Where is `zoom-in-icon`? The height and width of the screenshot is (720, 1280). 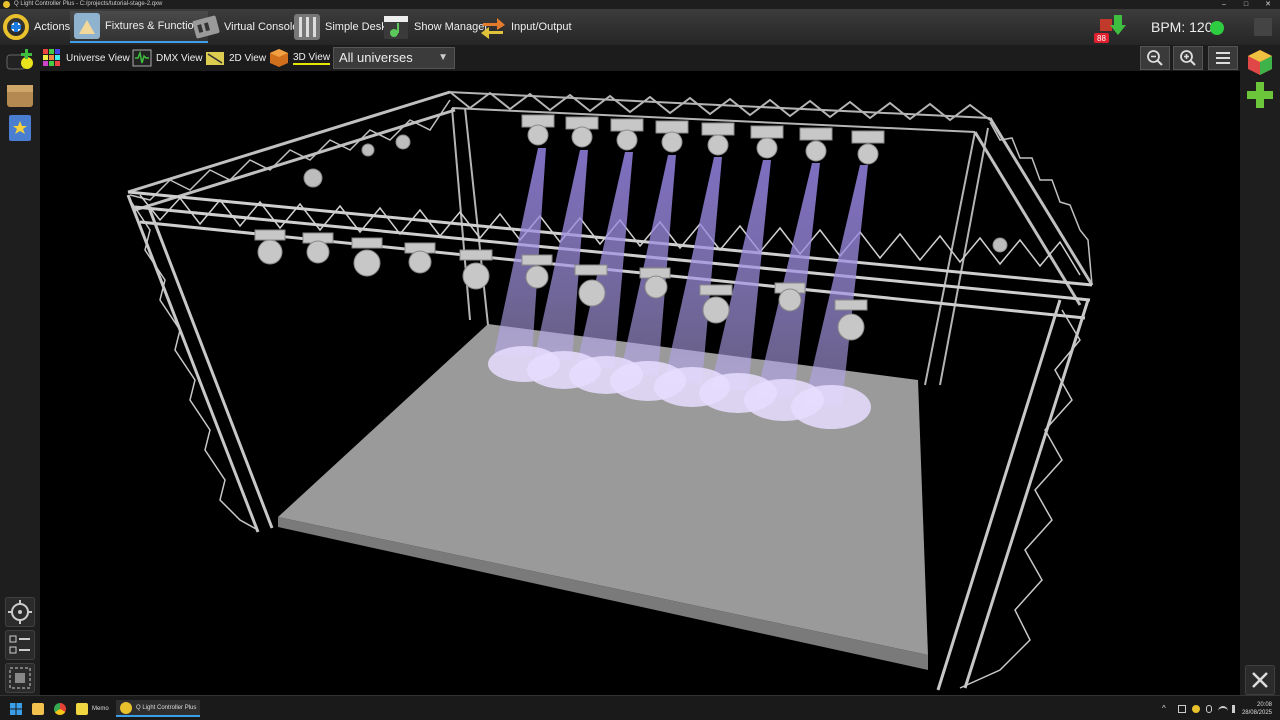
zoom-in-icon is located at coordinates (1188, 58).